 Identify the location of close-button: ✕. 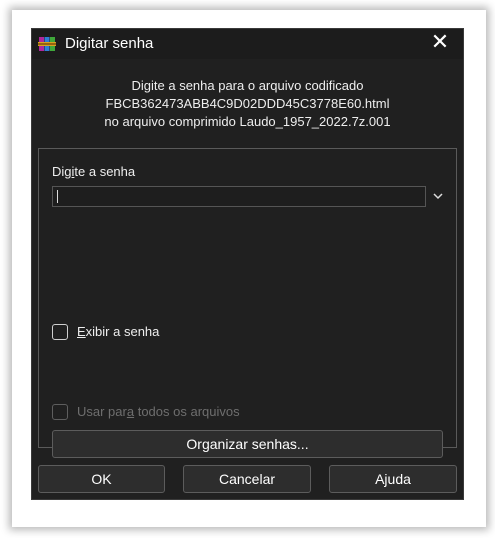
(440, 44).